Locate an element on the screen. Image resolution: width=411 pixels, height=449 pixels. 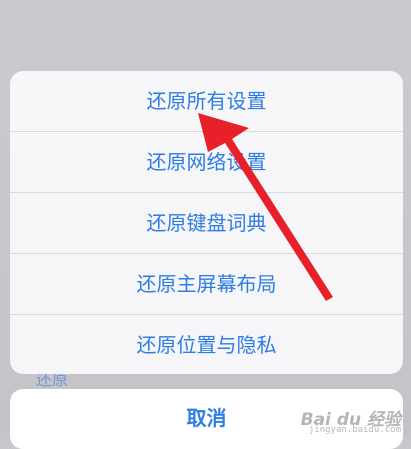
reset-all-settings-button: 还原所有设置 is located at coordinates (206, 101).